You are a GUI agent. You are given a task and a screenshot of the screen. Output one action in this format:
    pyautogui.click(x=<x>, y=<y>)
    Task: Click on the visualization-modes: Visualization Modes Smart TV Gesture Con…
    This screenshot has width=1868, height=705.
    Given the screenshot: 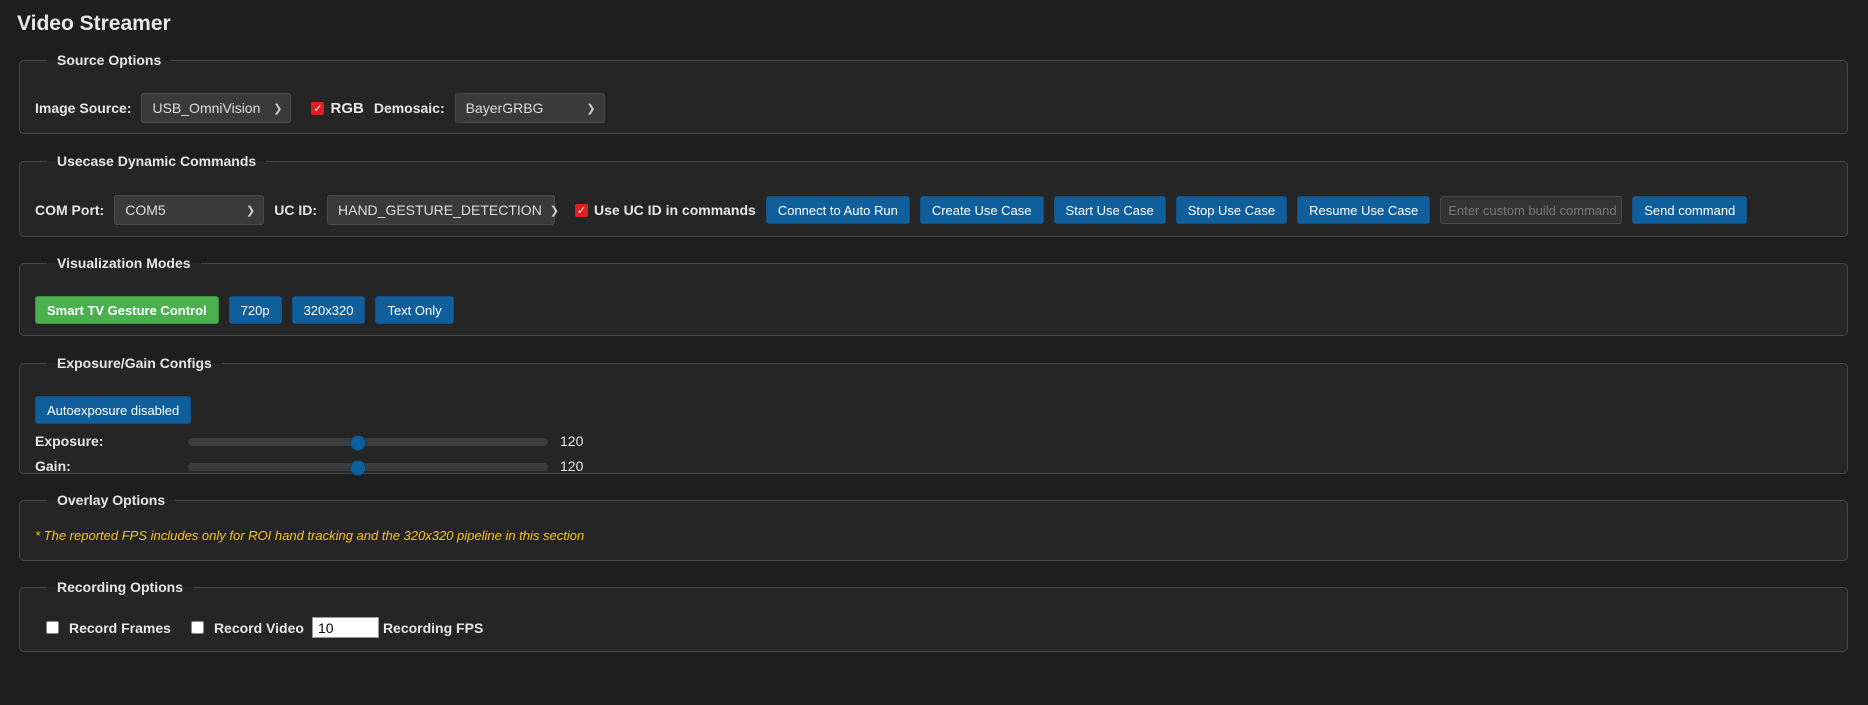 What is the action you would take?
    pyautogui.click(x=933, y=295)
    